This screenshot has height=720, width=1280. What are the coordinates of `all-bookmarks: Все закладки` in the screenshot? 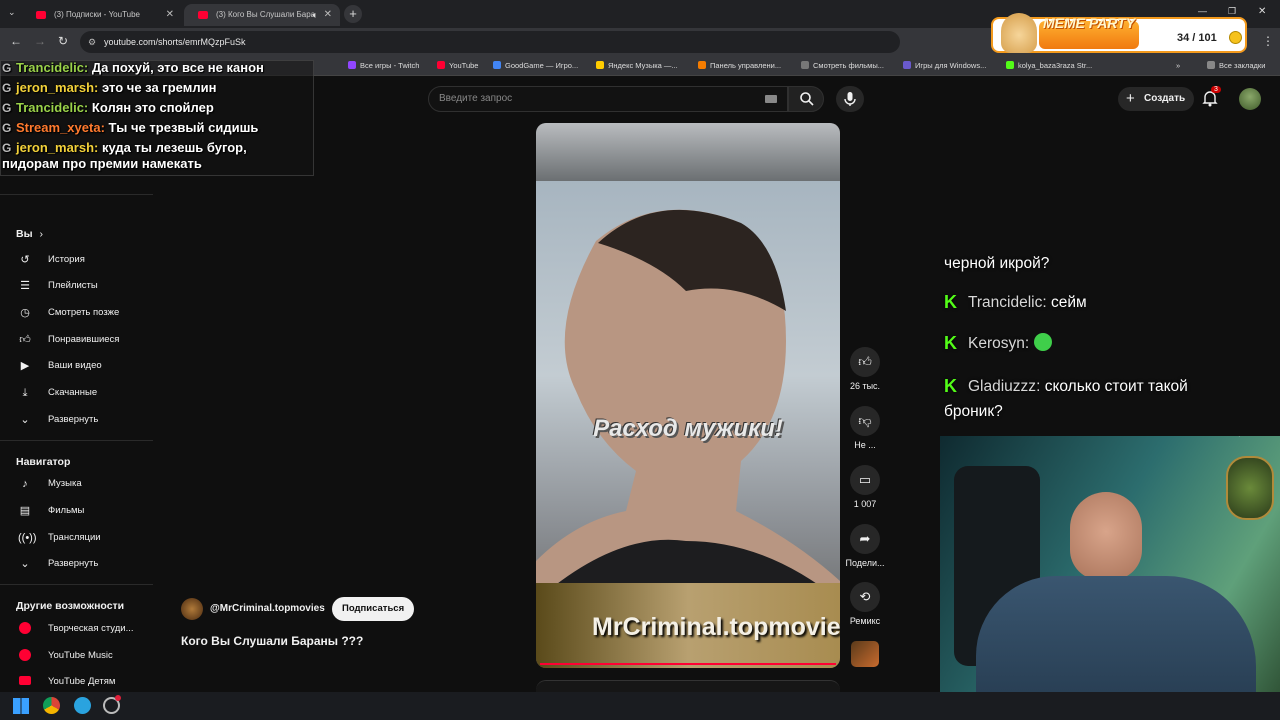 It's located at (1236, 65).